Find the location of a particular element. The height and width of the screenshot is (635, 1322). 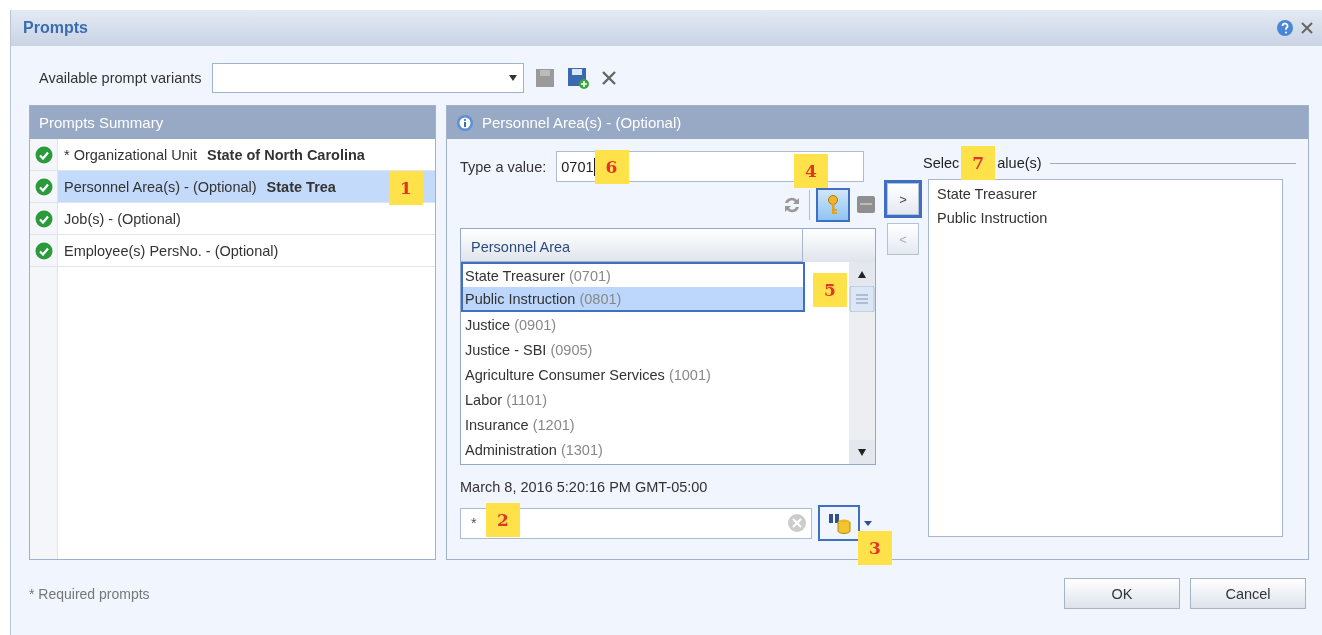

panel-title: Personnel Area(s) - (Optional) is located at coordinates (582, 122).